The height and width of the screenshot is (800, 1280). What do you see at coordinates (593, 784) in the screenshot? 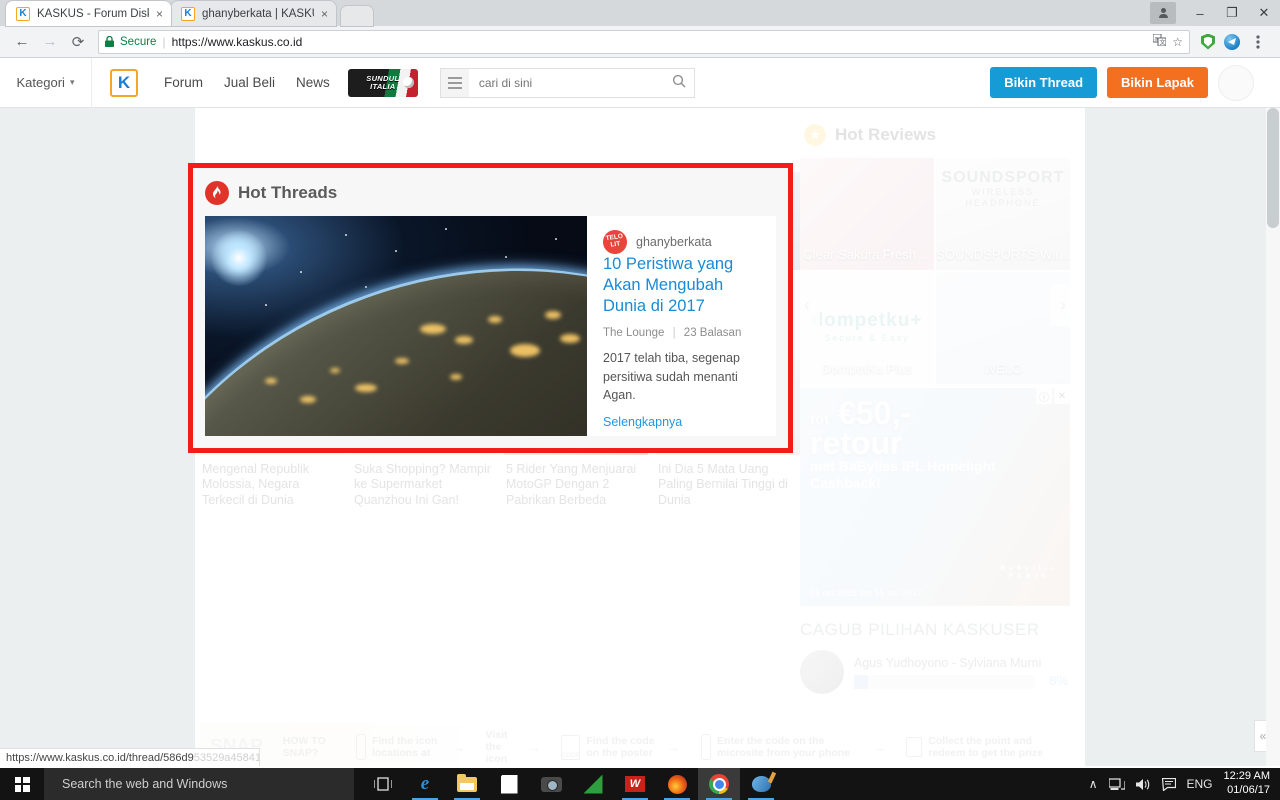
I see `taskbar-vegas-icon` at bounding box center [593, 784].